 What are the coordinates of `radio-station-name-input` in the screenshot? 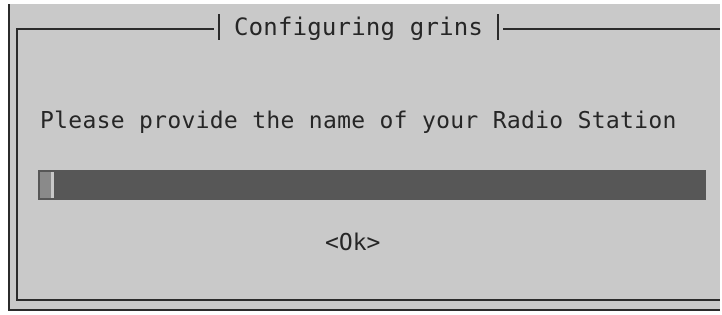 It's located at (372, 185).